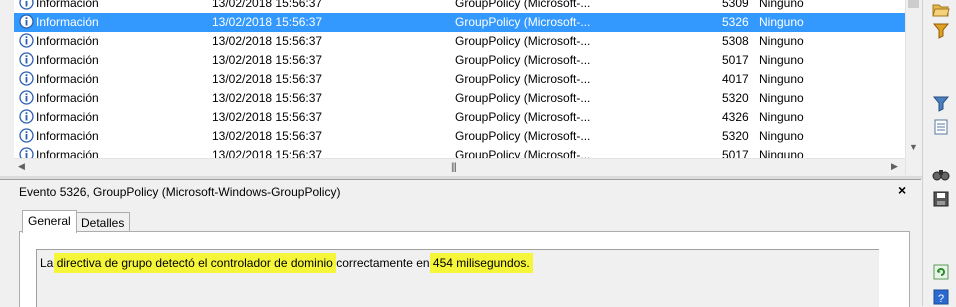 The height and width of the screenshot is (307, 956). What do you see at coordinates (453, 167) in the screenshot?
I see `scroll-grip-icon: |||` at bounding box center [453, 167].